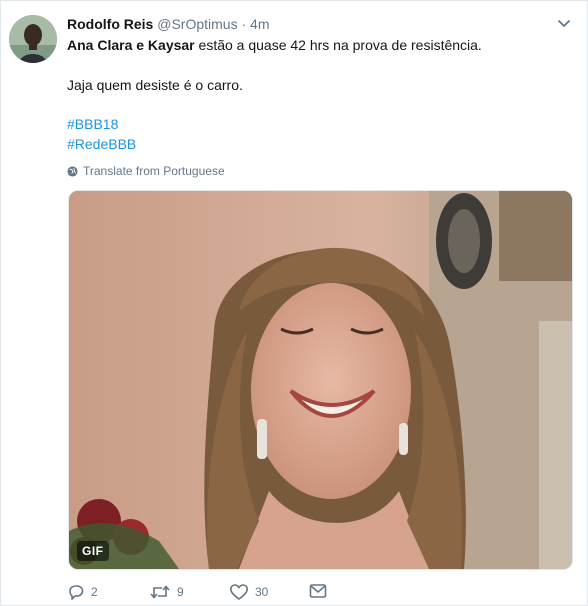 This screenshot has height=606, width=588. I want to click on mentioned-names: Ana Clara e Kaysar, so click(131, 45).